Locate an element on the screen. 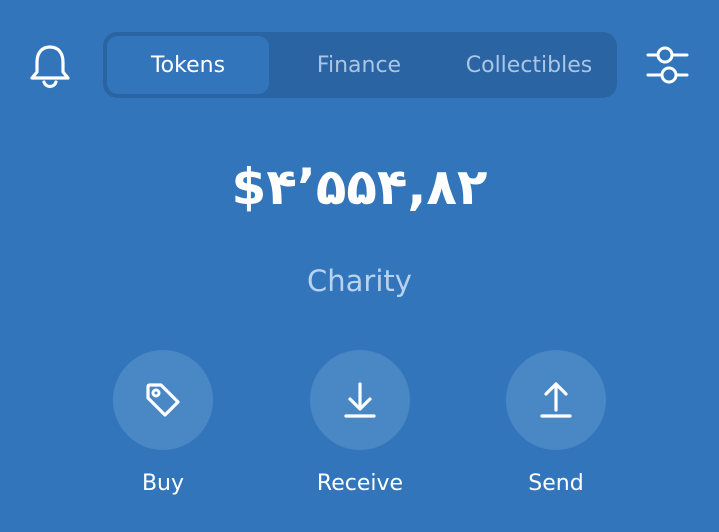 This screenshot has height=532, width=719. send-label: Send is located at coordinates (556, 483).